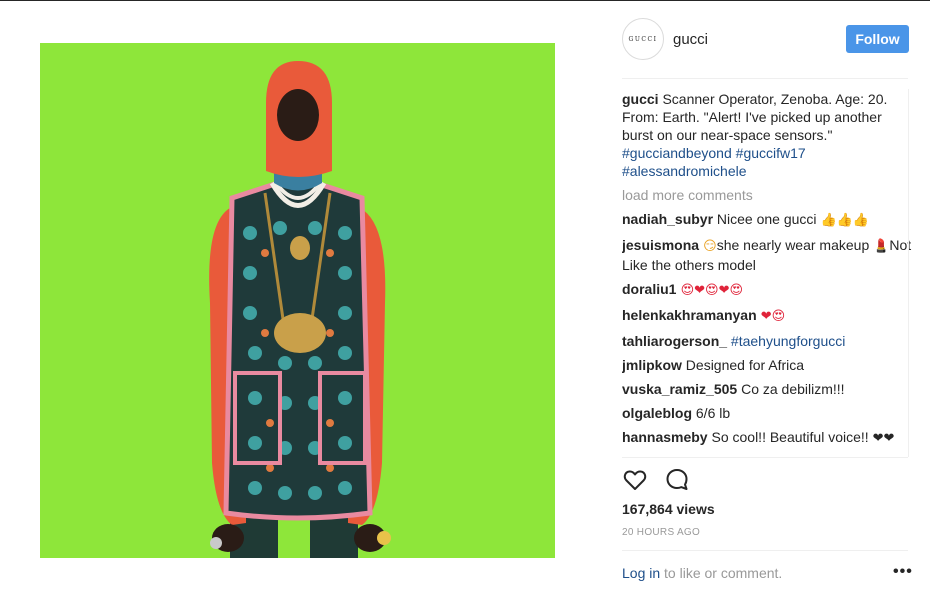  Describe the element at coordinates (877, 39) in the screenshot. I see `follow-button: Follow` at that location.